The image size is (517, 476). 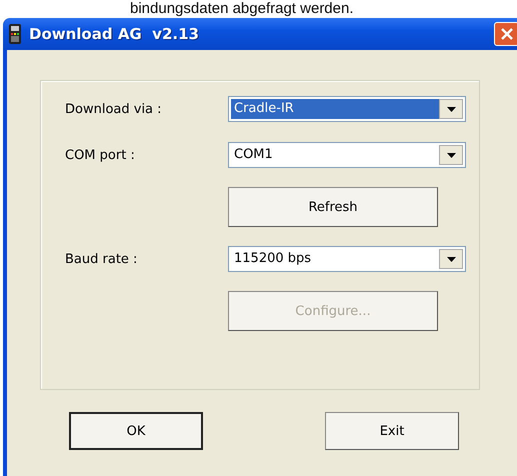 What do you see at coordinates (347, 109) in the screenshot?
I see `dropdown-field: Cradle-IR` at bounding box center [347, 109].